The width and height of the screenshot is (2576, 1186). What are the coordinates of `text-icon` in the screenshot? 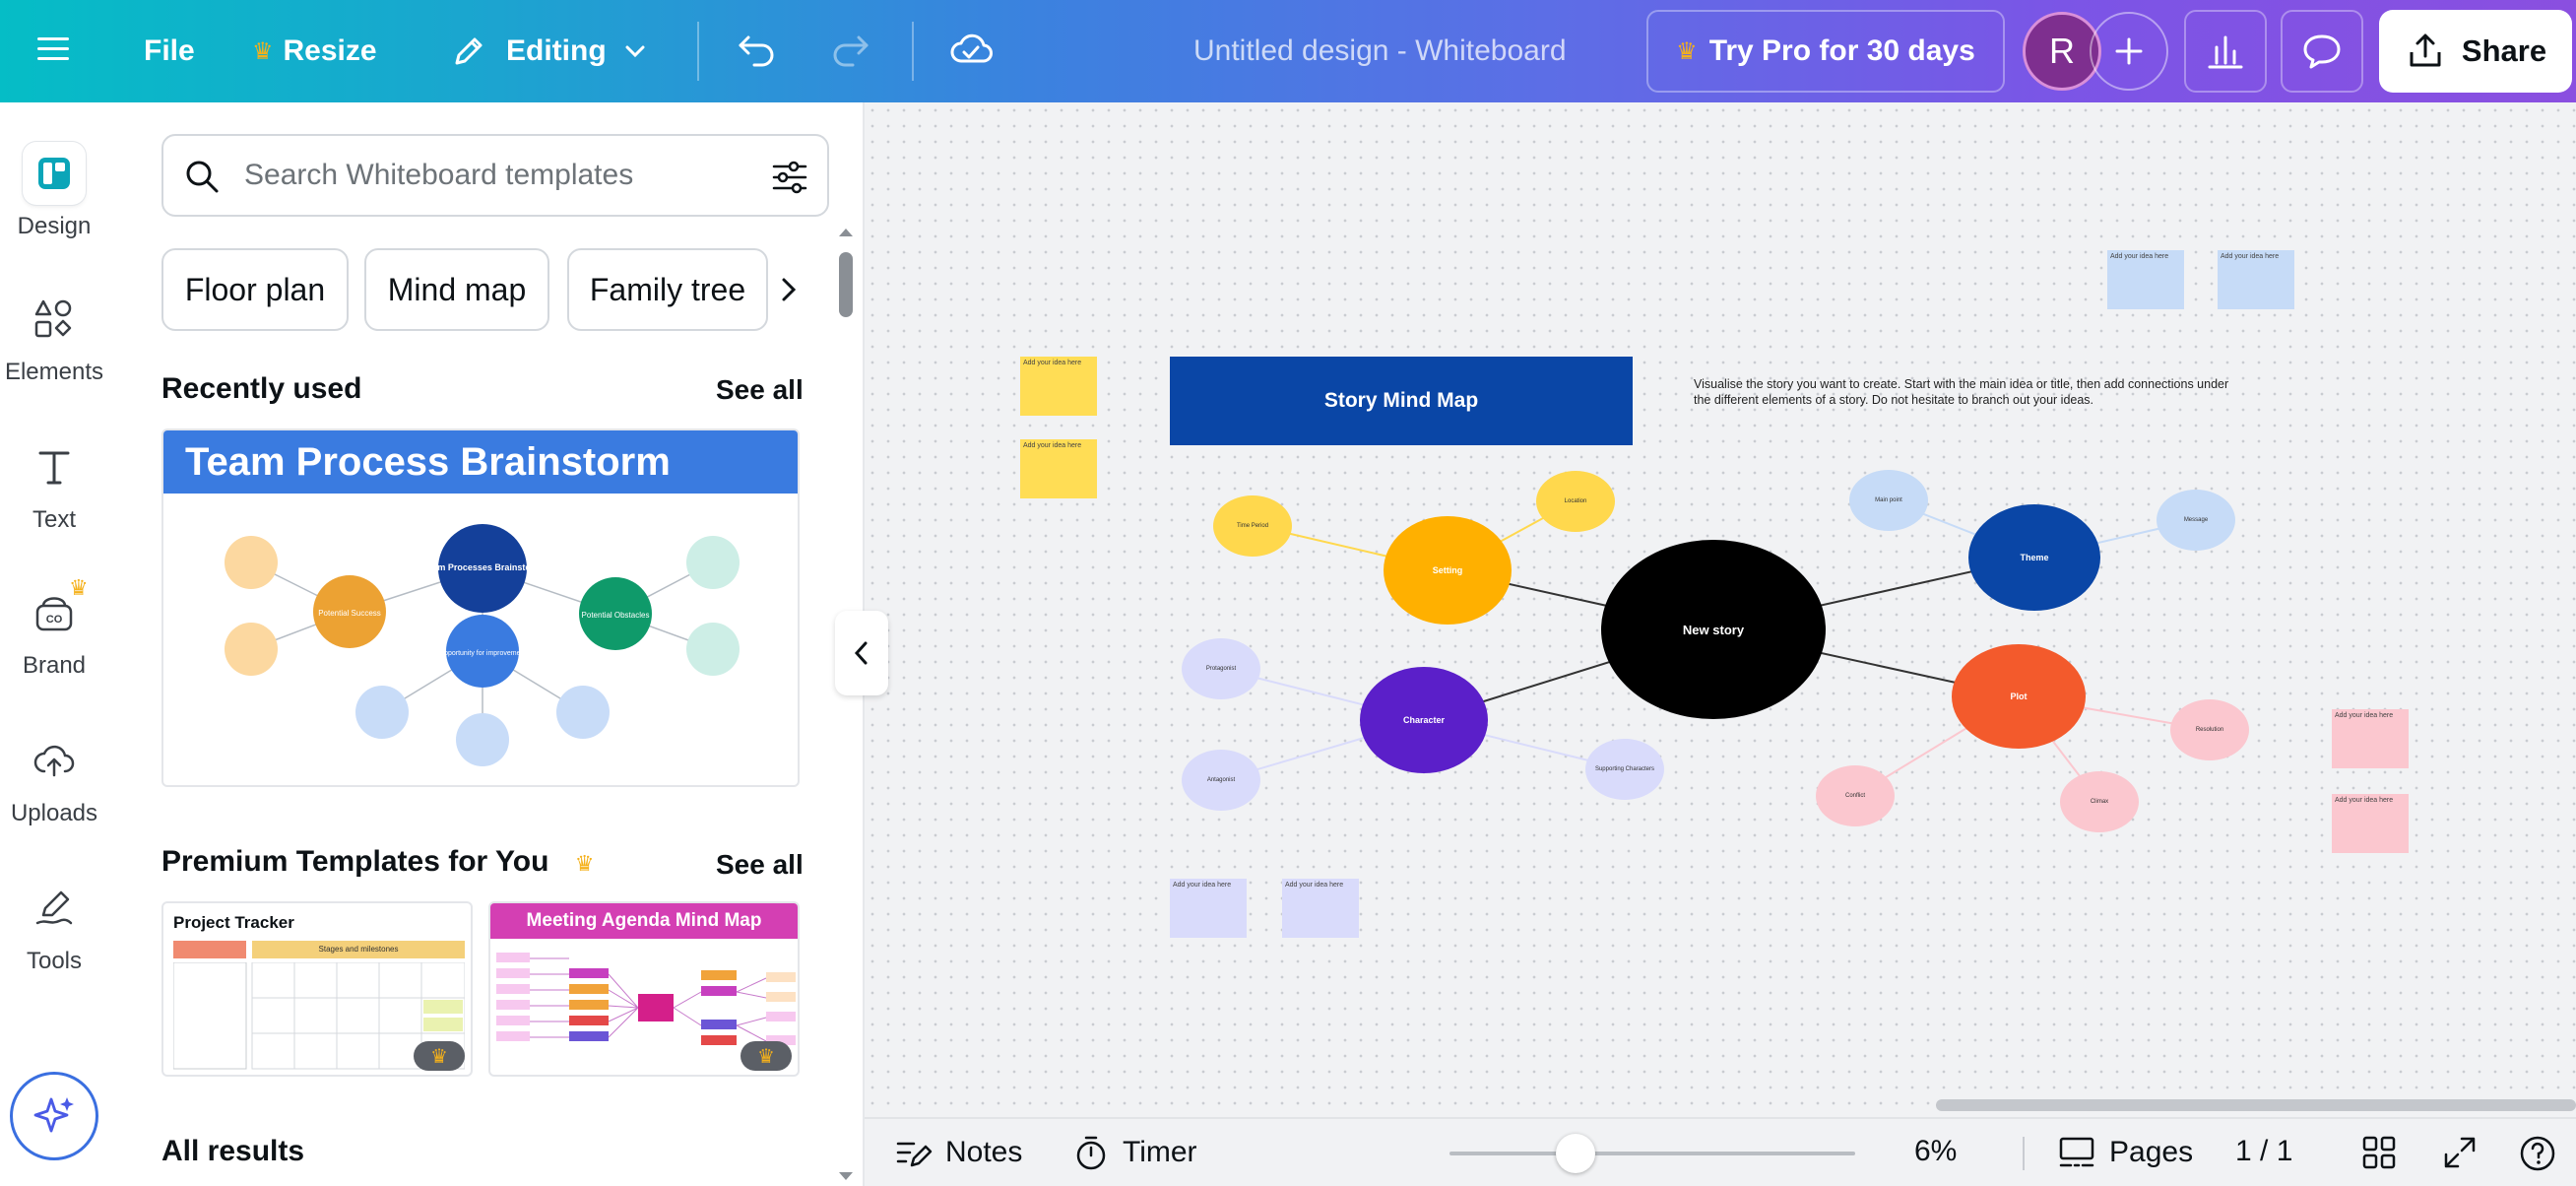 It's located at (54, 466).